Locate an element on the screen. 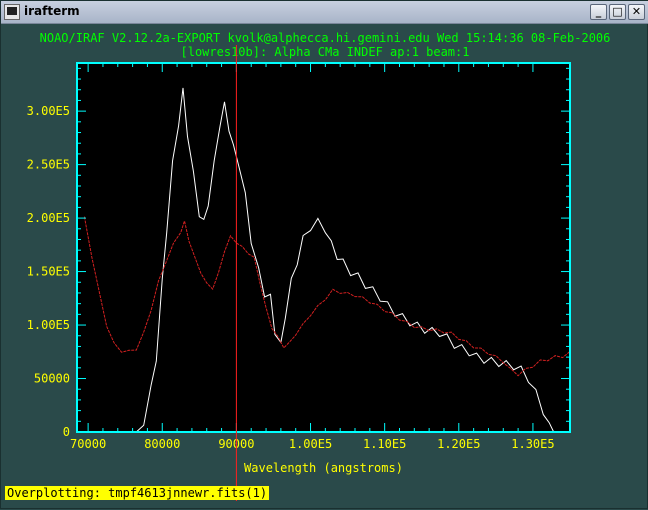 The image size is (648, 510). y-tick-label: 1.50E5 is located at coordinates (48, 272).